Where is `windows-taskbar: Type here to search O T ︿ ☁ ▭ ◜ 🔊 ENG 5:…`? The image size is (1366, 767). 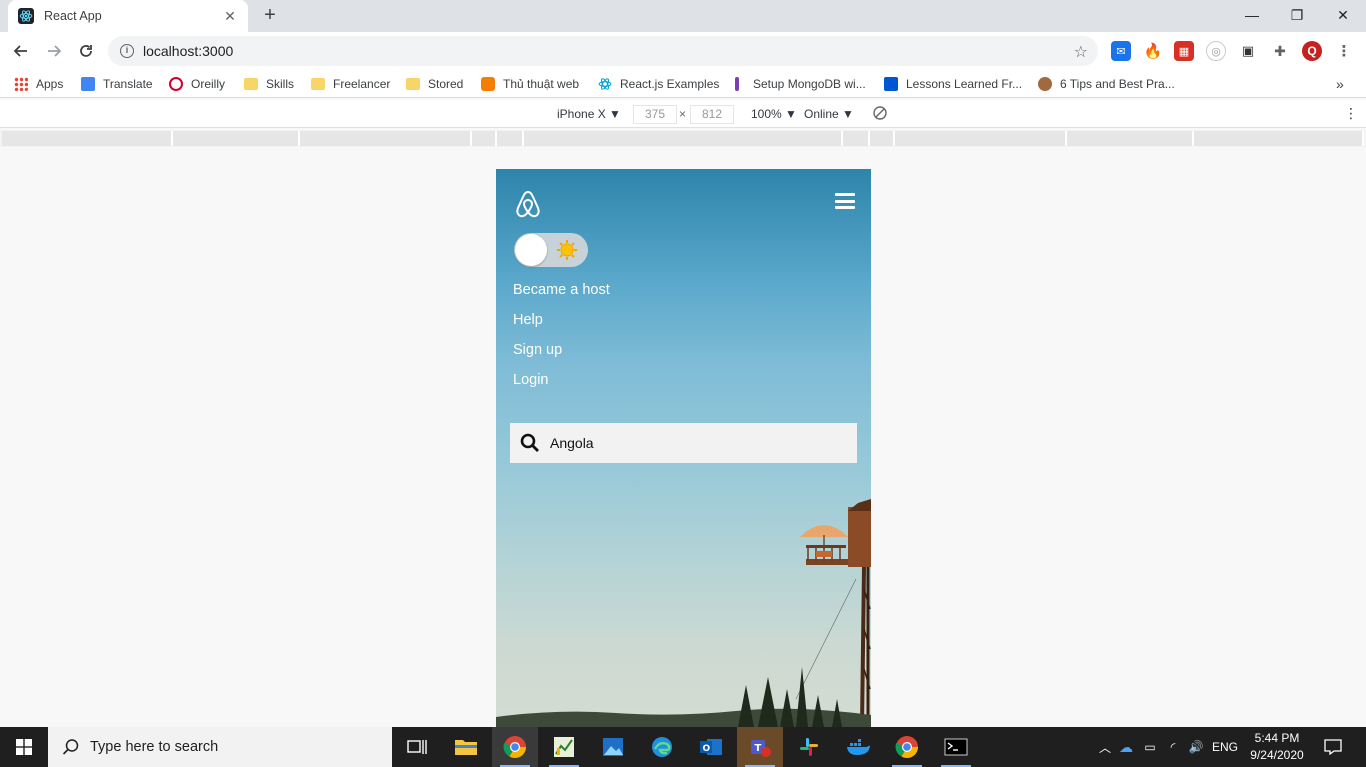 windows-taskbar: Type here to search O T ︿ ☁ ▭ ◜ 🔊 ENG 5:… is located at coordinates (683, 747).